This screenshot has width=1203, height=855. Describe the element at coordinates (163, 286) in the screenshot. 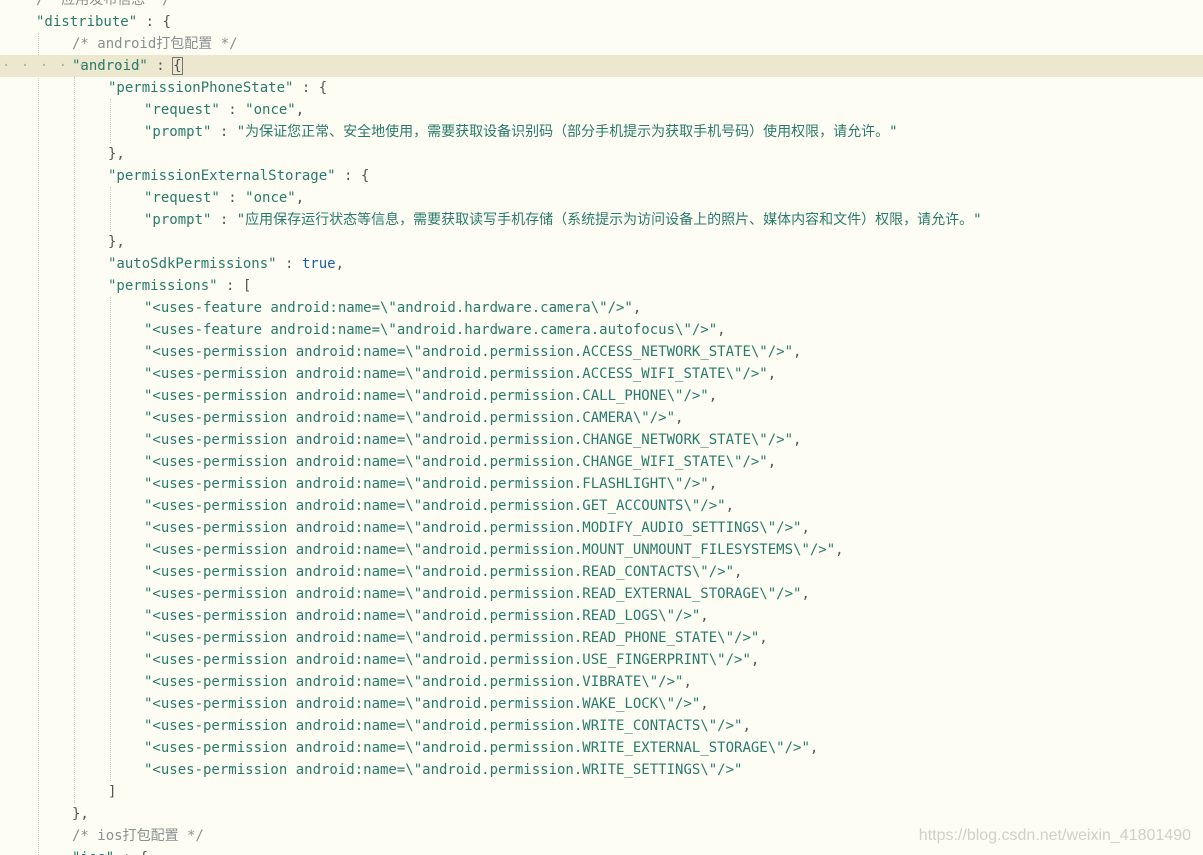

I see `code-key: "permissions"` at that location.